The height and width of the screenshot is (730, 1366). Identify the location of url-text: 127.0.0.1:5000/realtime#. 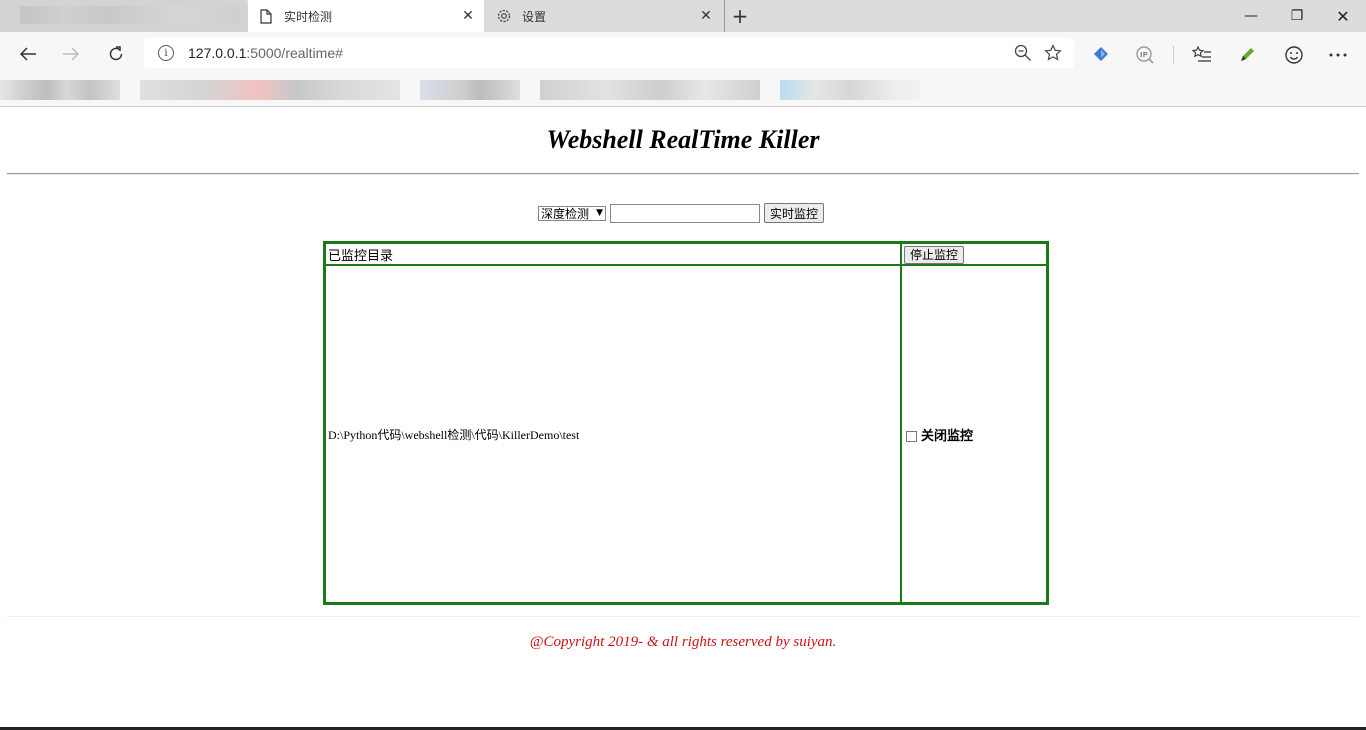
(598, 53).